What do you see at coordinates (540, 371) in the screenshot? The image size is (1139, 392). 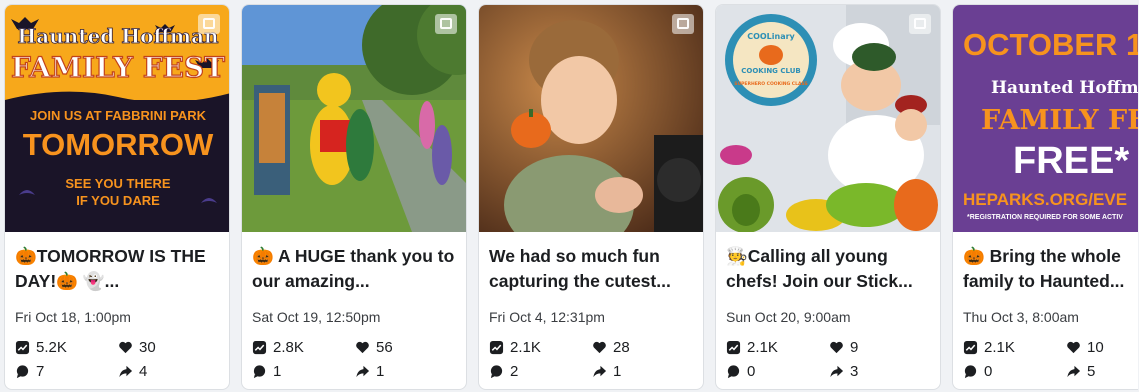 I see `comments-stat: 2` at bounding box center [540, 371].